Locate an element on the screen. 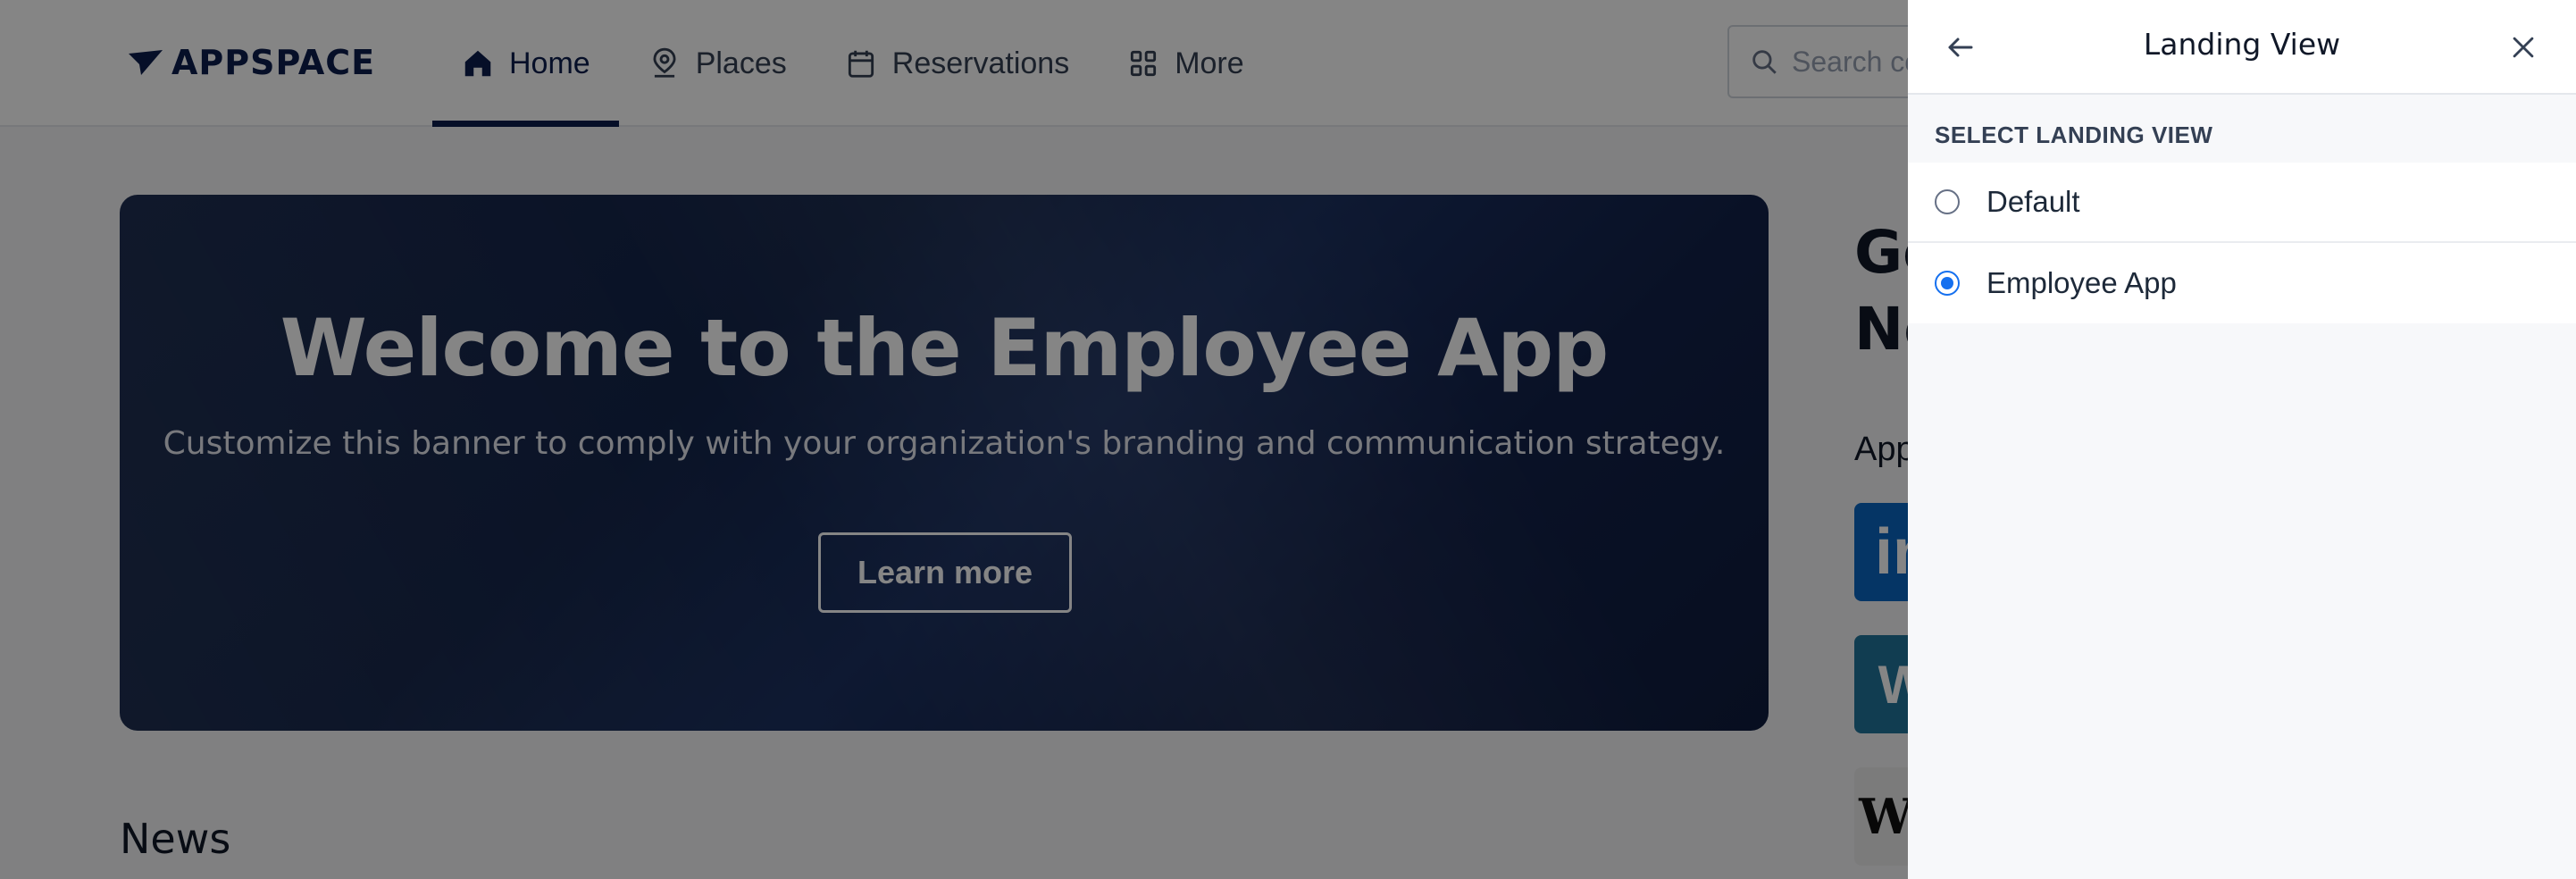  section-label: SELECT LANDING VIEW is located at coordinates (2074, 134).